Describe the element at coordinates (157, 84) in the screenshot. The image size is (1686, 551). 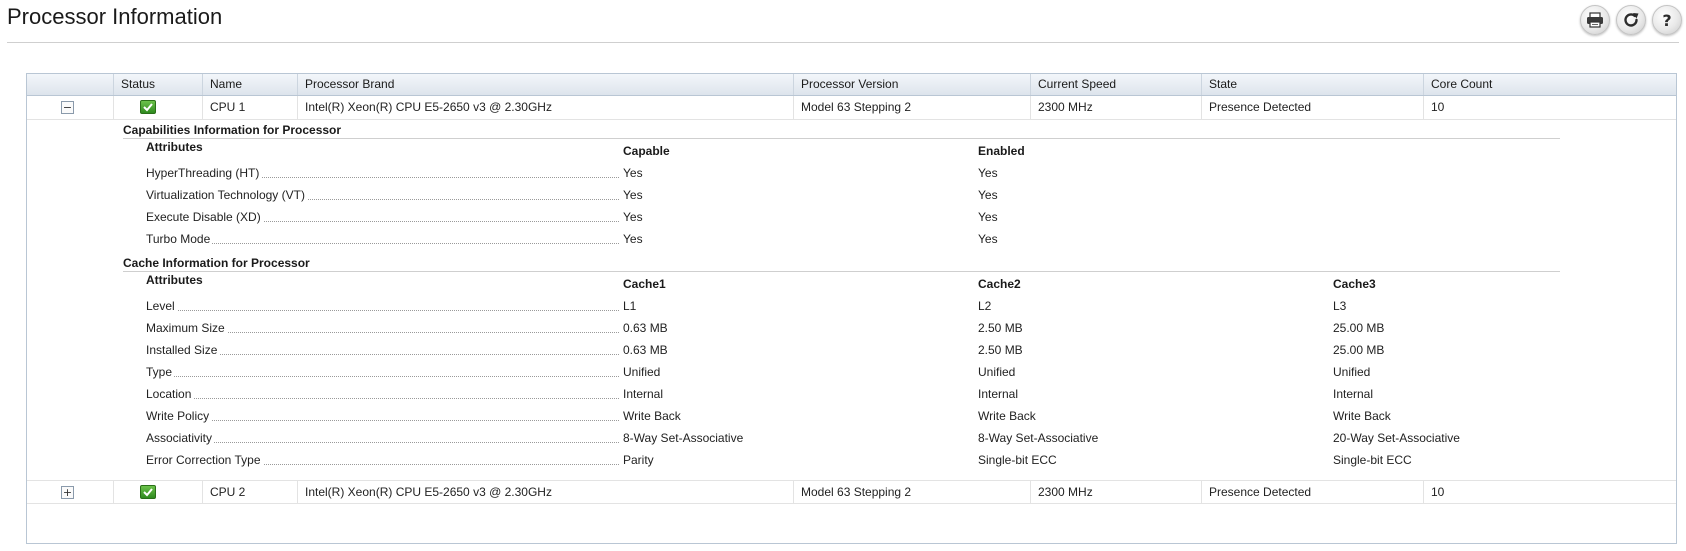
I see `header-status: Status` at that location.